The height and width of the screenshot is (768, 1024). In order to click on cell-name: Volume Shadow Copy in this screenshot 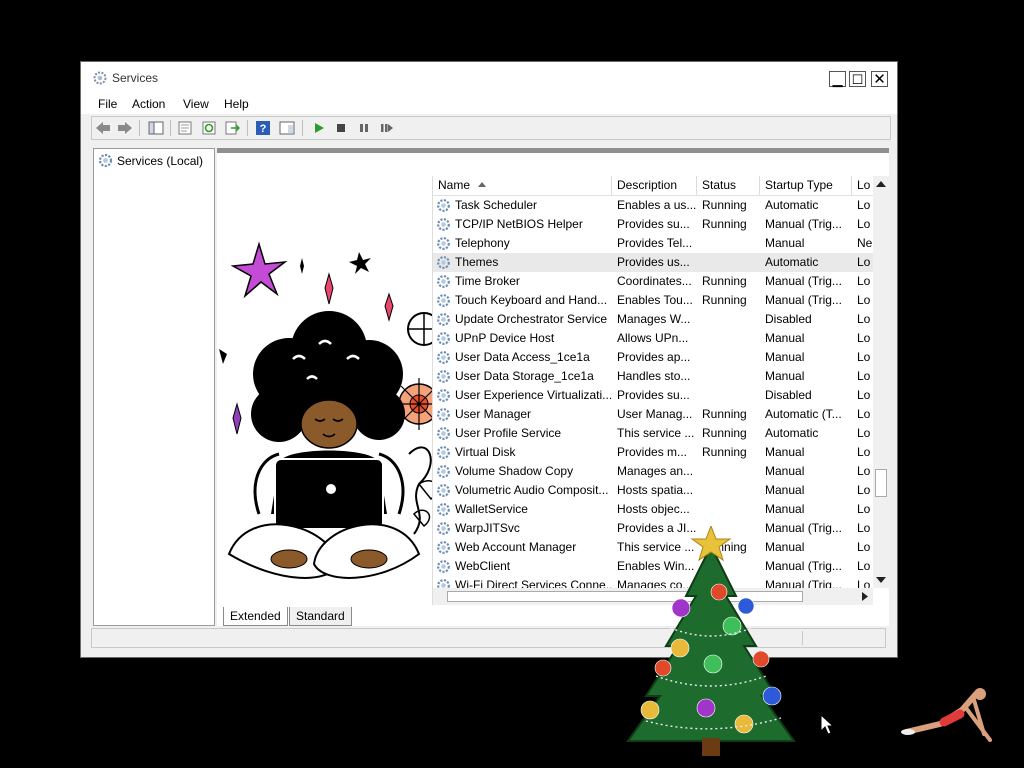, I will do `click(514, 471)`.